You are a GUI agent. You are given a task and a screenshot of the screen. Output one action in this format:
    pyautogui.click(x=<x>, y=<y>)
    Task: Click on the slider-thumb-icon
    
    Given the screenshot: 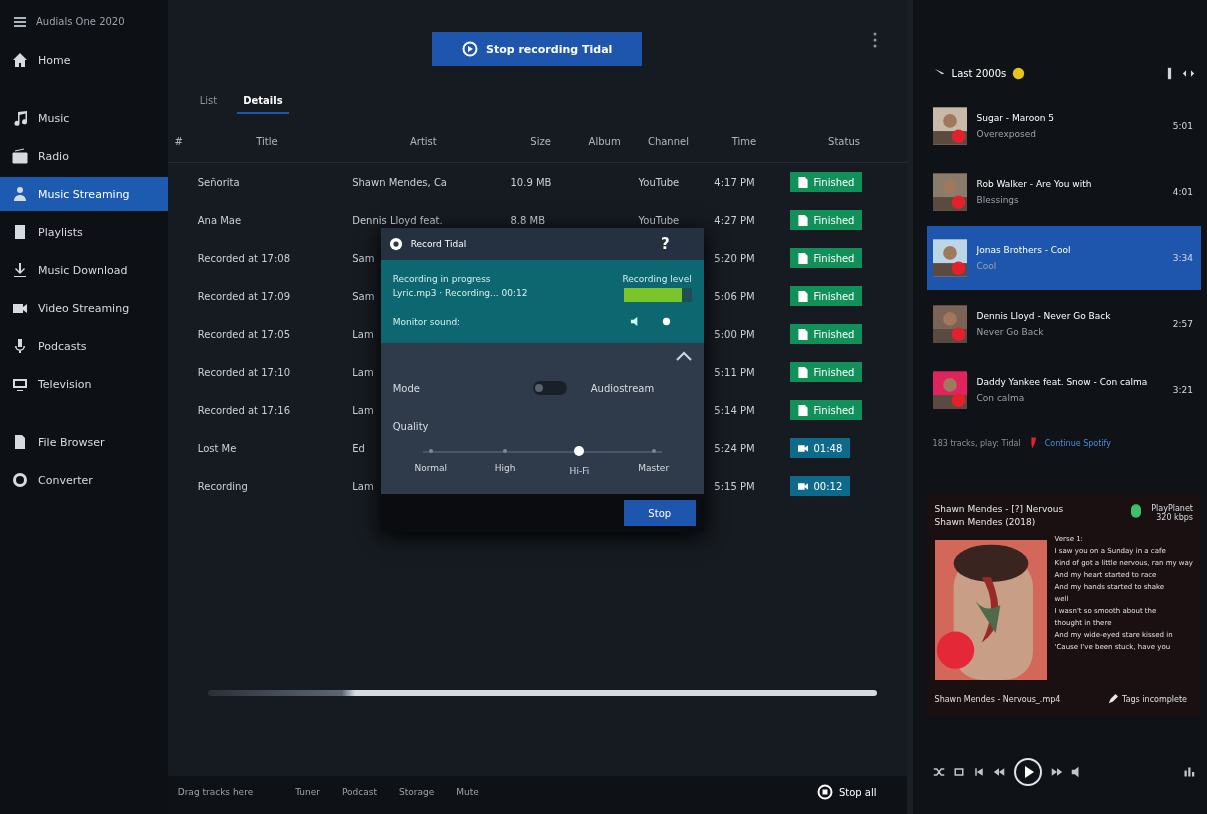 What is the action you would take?
    pyautogui.click(x=666, y=321)
    